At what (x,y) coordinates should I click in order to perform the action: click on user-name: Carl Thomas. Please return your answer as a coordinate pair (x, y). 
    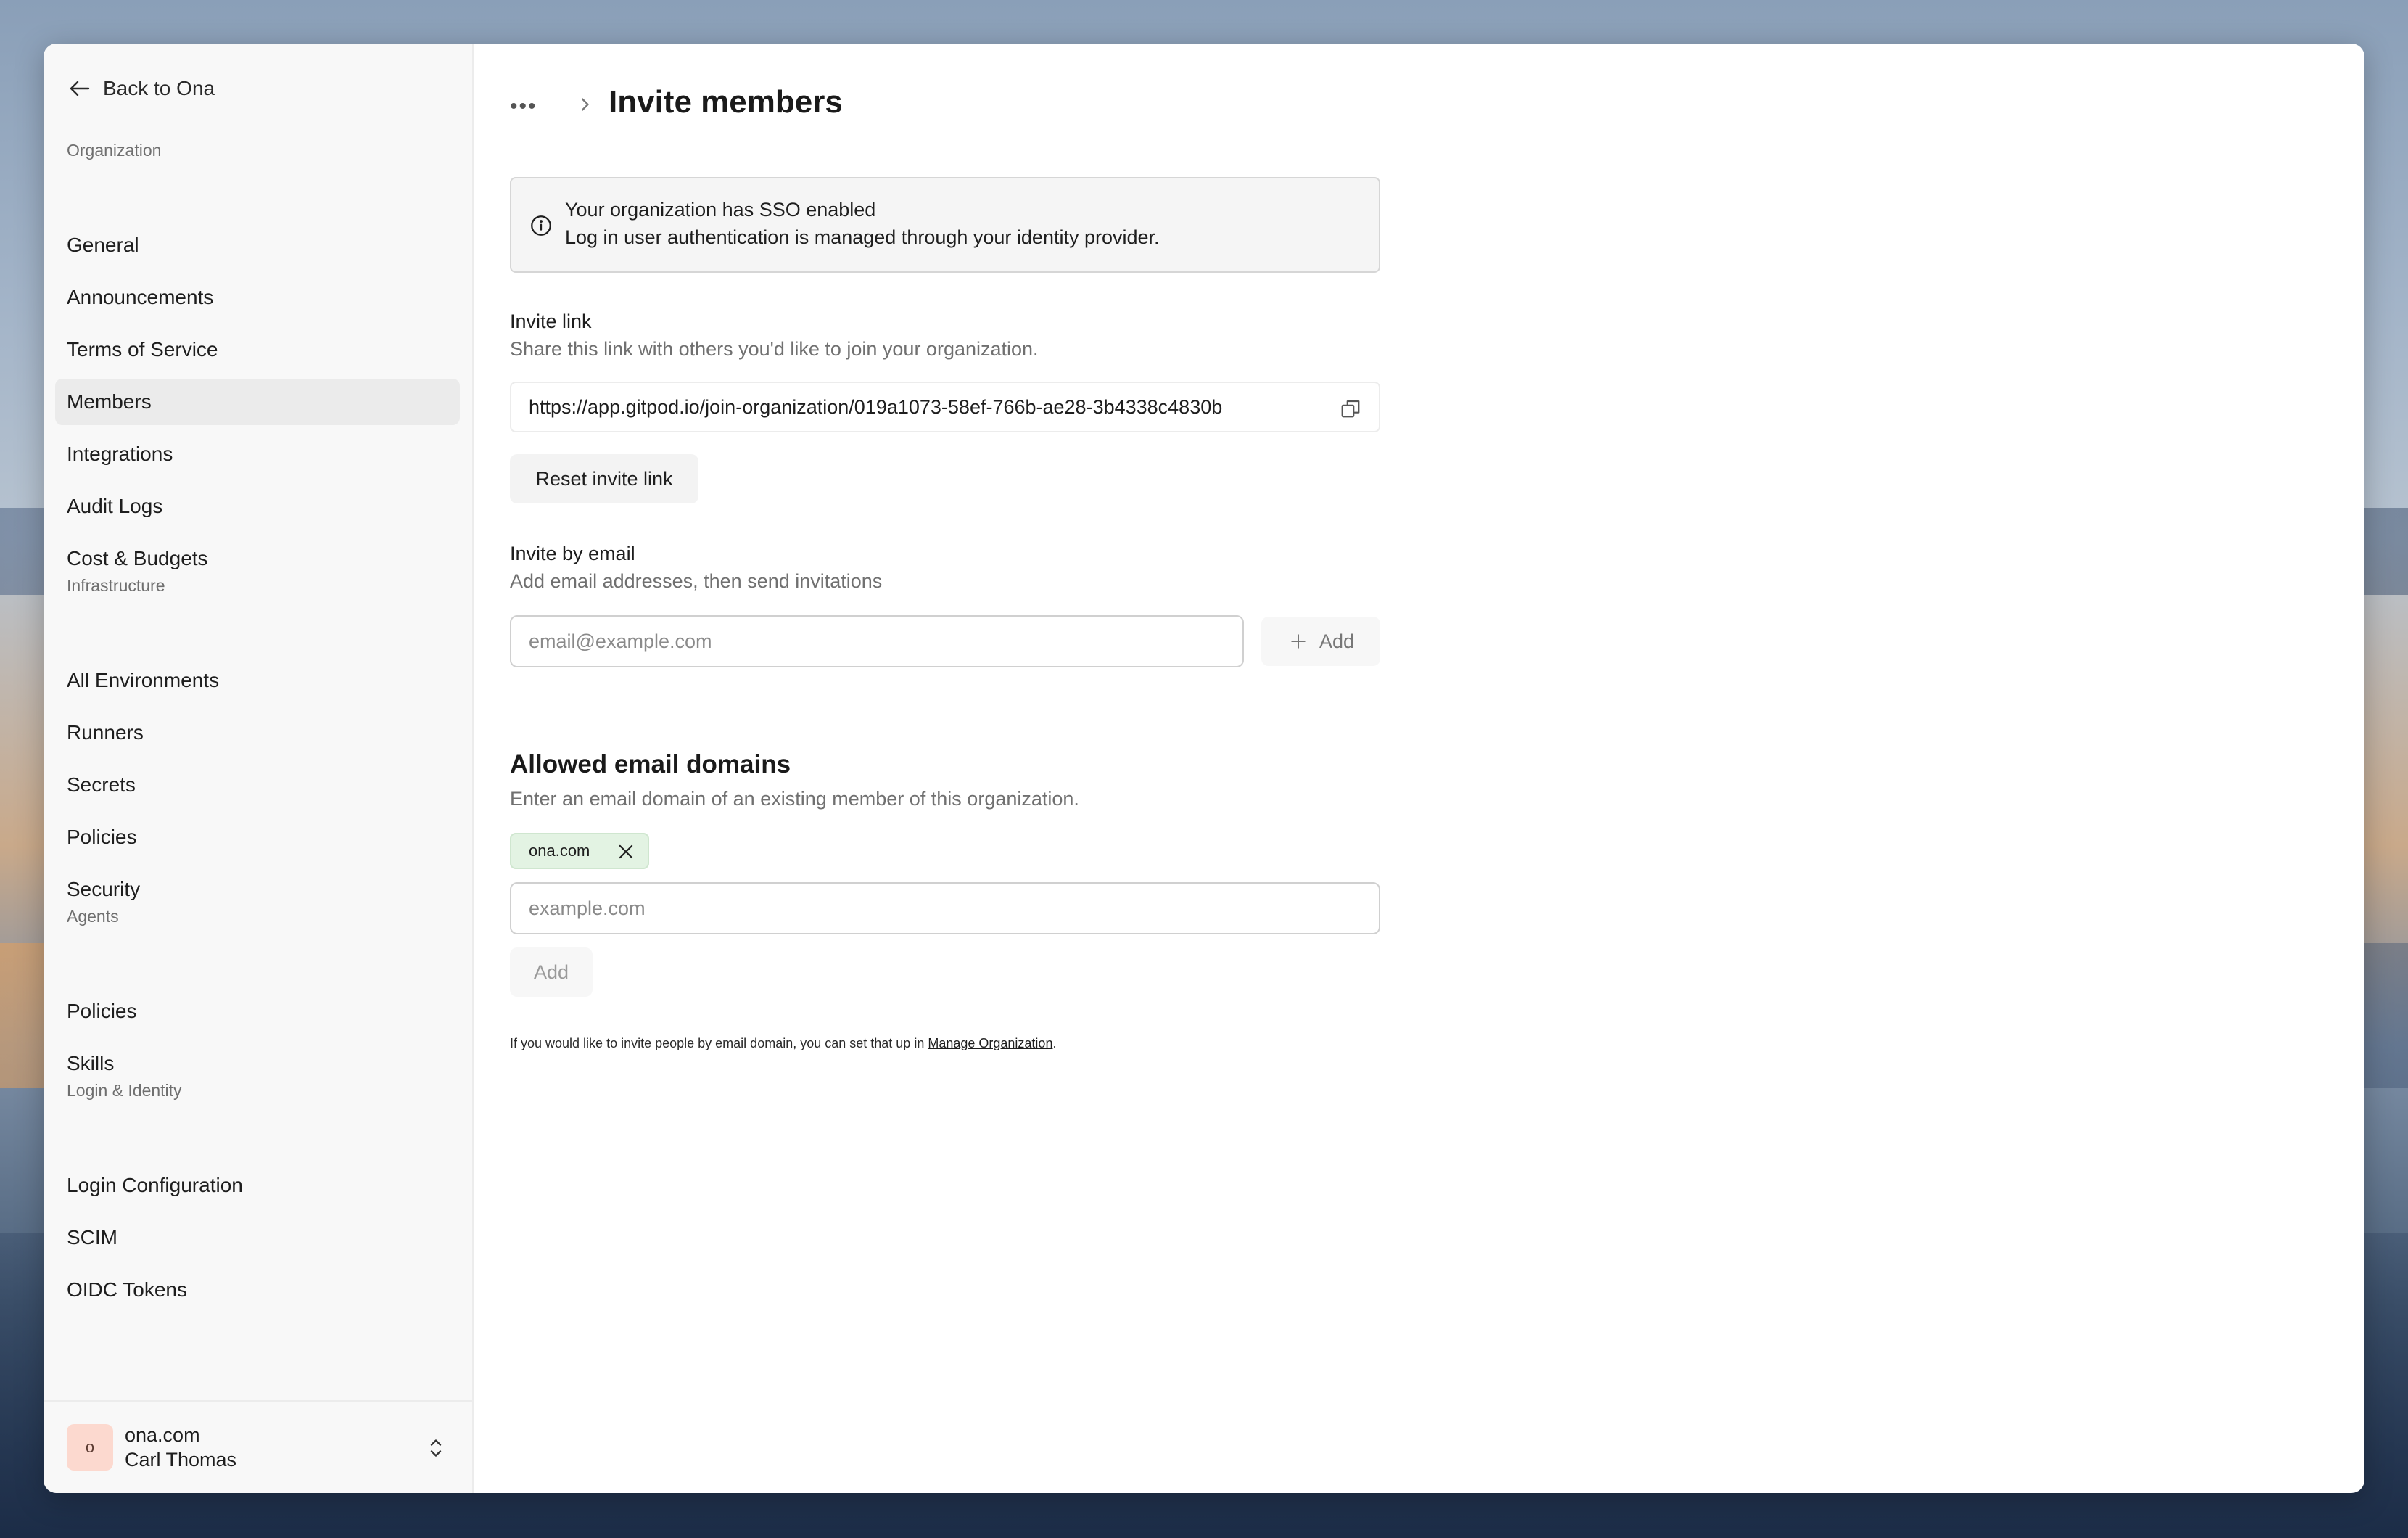
    Looking at the image, I should click on (181, 1460).